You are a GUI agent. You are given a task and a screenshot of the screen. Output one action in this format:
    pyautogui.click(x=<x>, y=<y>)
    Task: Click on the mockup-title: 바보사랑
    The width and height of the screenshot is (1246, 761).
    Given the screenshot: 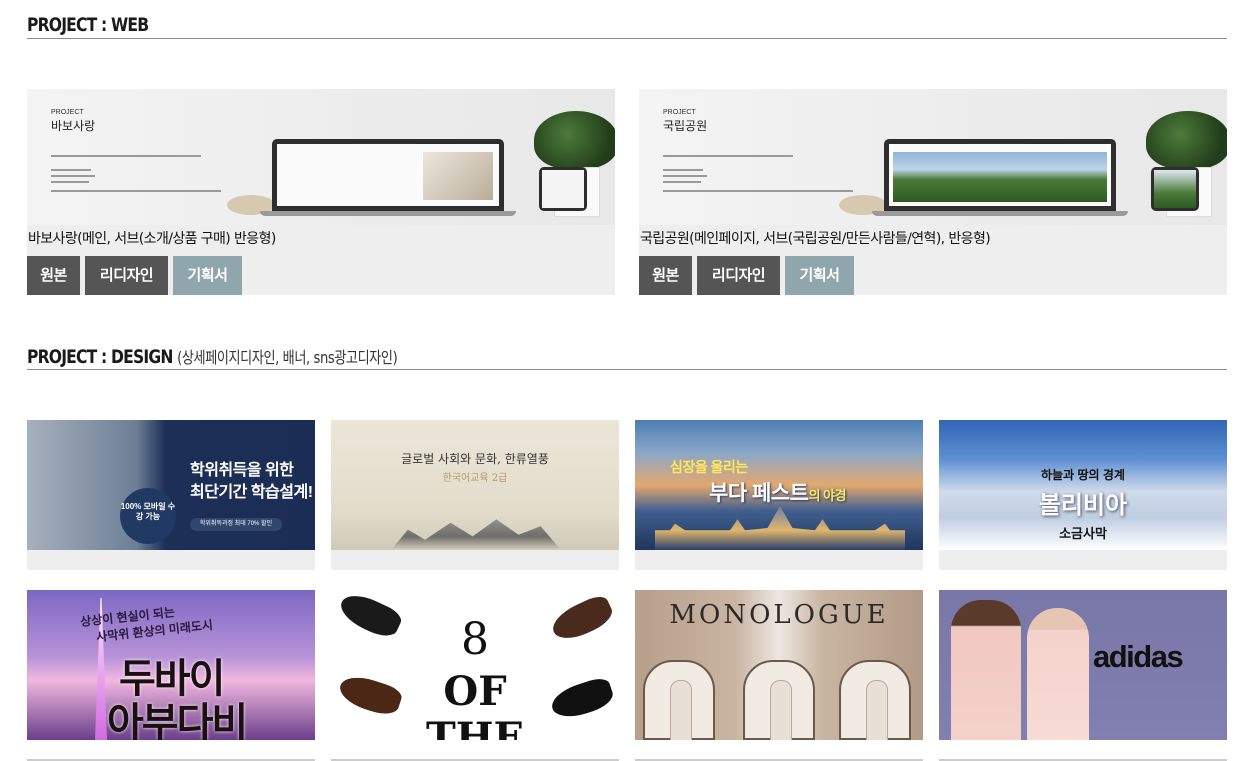 What is the action you would take?
    pyautogui.click(x=73, y=126)
    